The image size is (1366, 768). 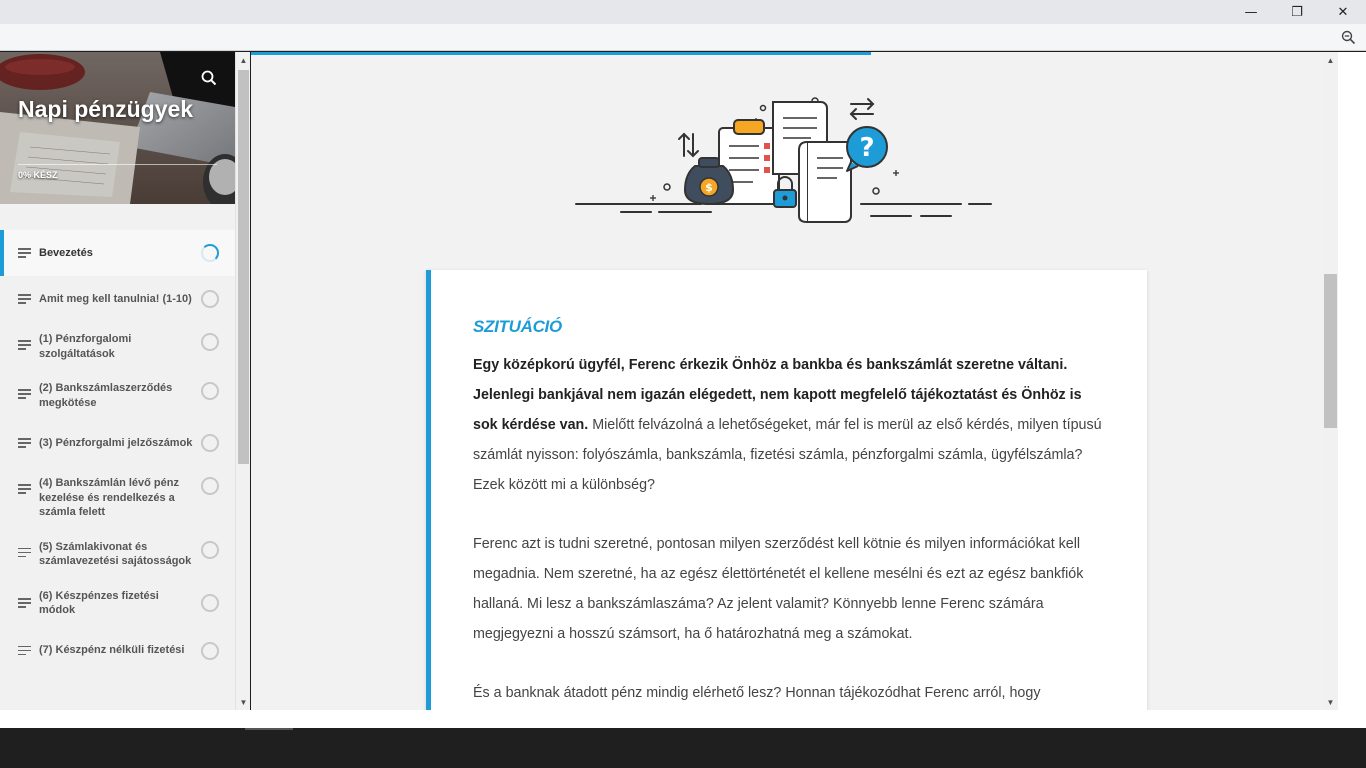 I want to click on lesson-item: Bevezetés, so click(x=117, y=253).